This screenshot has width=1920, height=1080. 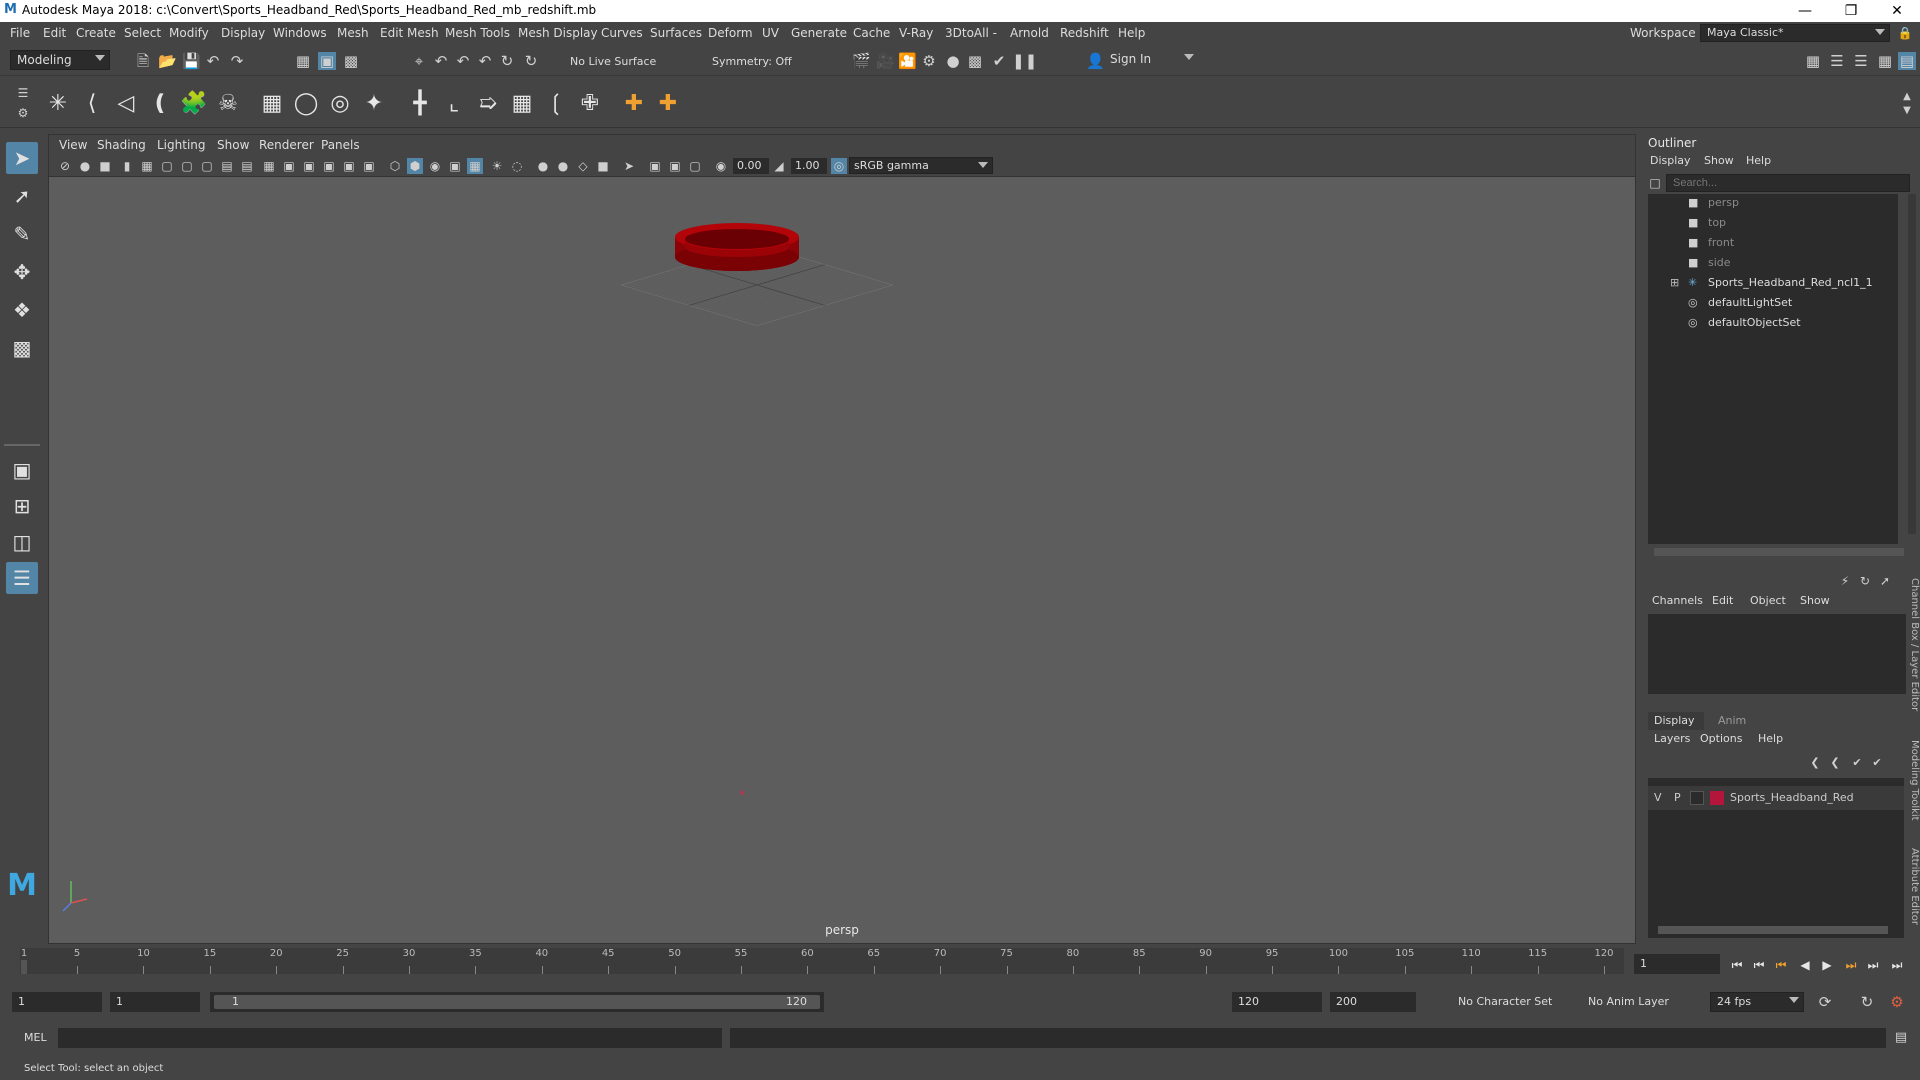 I want to click on wireframe-cube-icon: ⬡, so click(x=395, y=166).